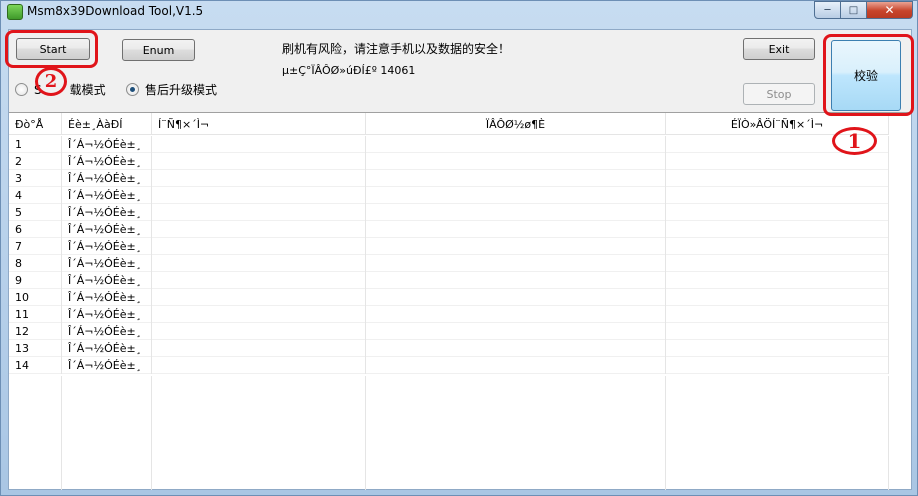  I want to click on table-row: 11 Î´Á¬½ÓÉè±¸, so click(449, 314).